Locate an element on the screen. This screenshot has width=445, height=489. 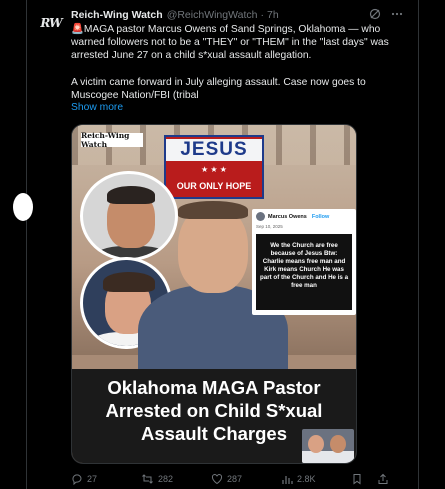
repost-button: 282 is located at coordinates (176, 479).